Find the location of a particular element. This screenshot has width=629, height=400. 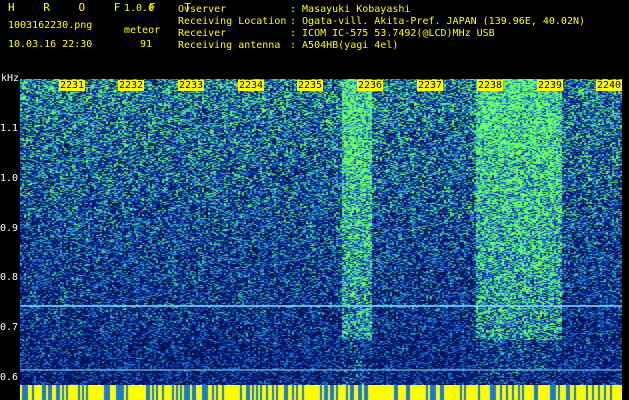

time-label: 2236 is located at coordinates (370, 85).